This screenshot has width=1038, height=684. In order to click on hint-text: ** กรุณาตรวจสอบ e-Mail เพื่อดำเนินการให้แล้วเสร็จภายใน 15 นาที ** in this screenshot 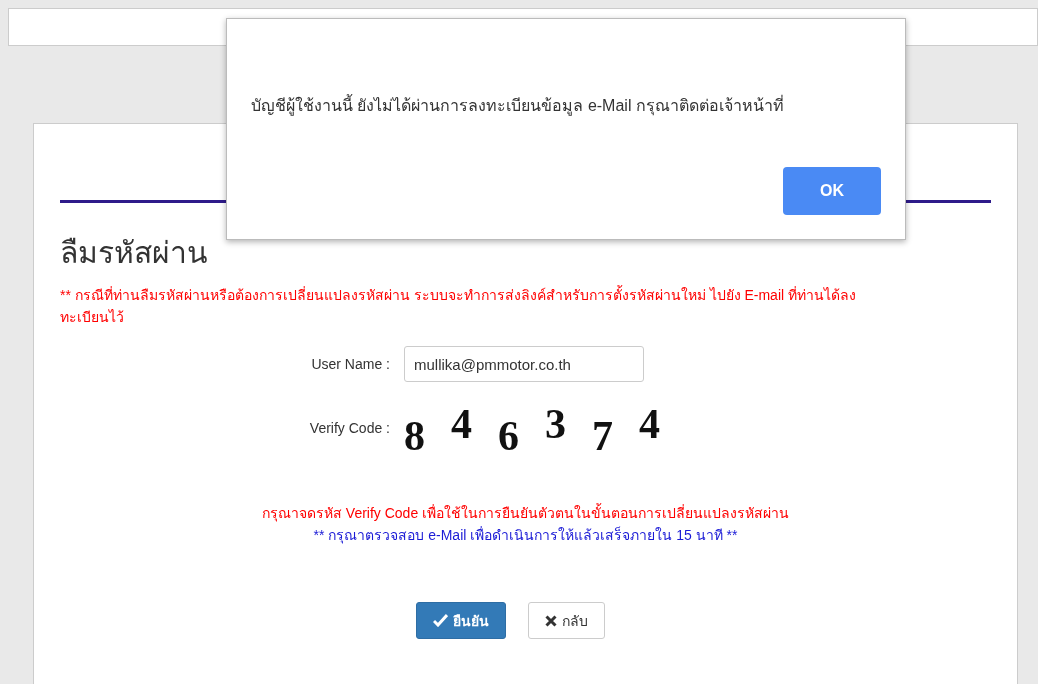, I will do `click(525, 535)`.